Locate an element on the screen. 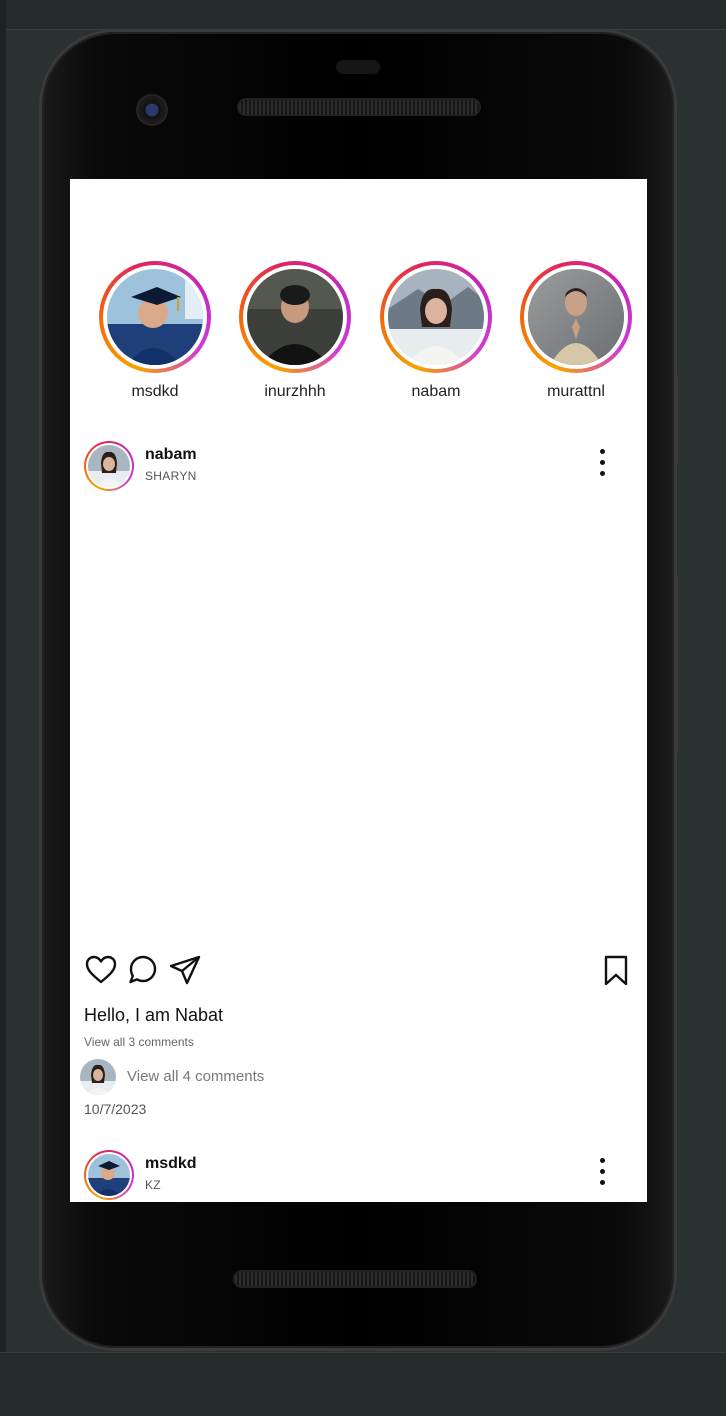 The width and height of the screenshot is (726, 1416). post-date: 10/7/2023 is located at coordinates (115, 1109).